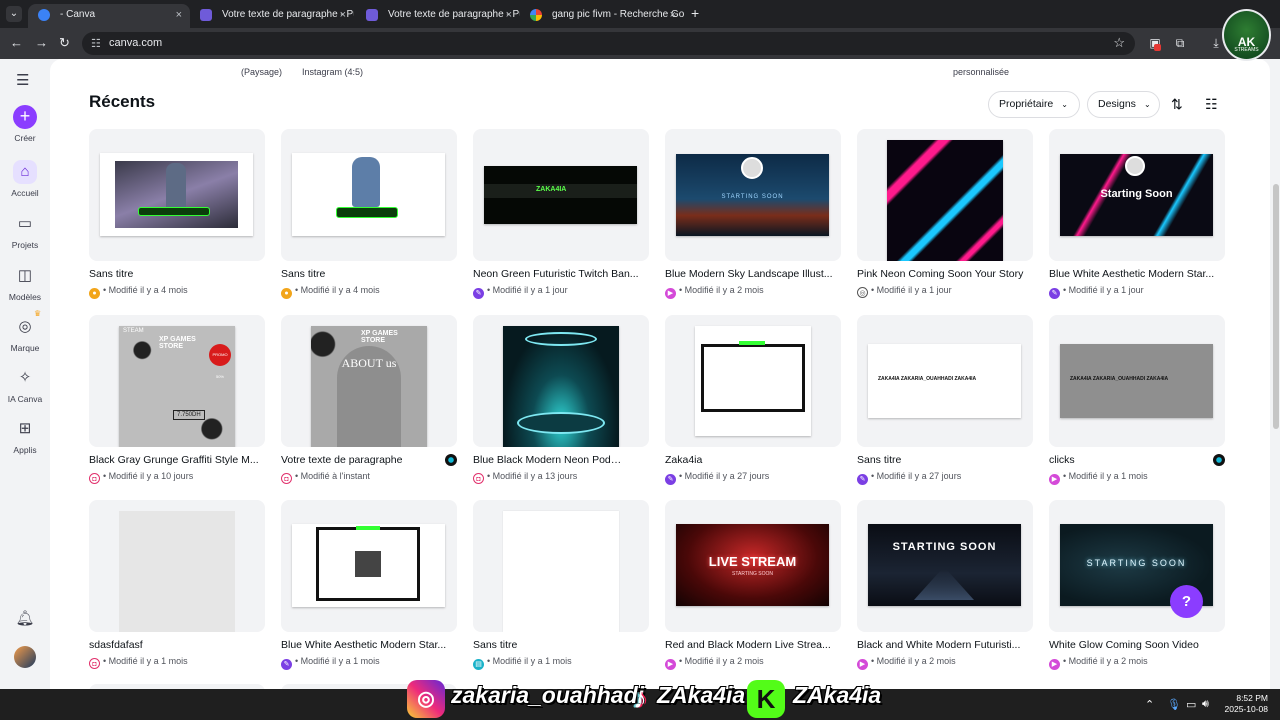  Describe the element at coordinates (695, 13) in the screenshot. I see `new-tab-button: +` at that location.